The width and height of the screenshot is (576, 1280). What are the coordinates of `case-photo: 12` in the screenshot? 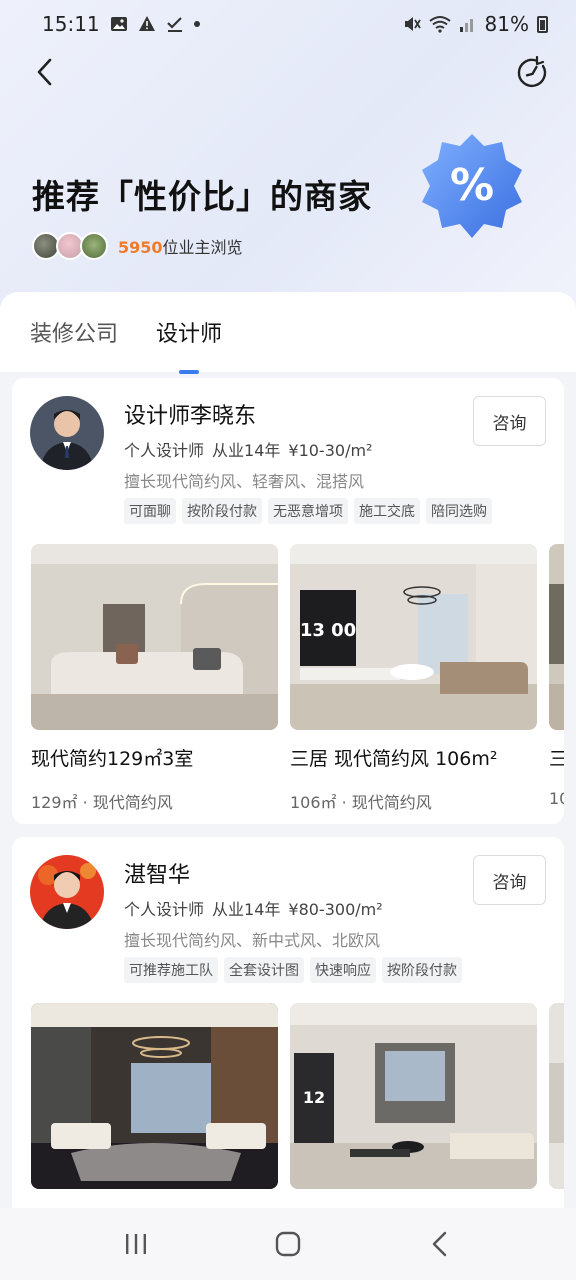 It's located at (413, 1096).